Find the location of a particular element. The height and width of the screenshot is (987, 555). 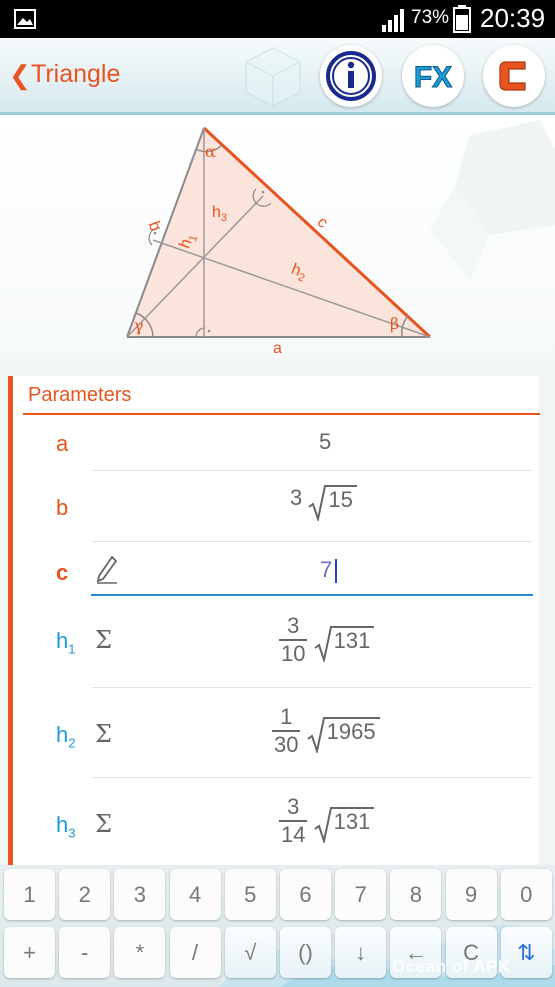

key-5: 5 is located at coordinates (250, 894).